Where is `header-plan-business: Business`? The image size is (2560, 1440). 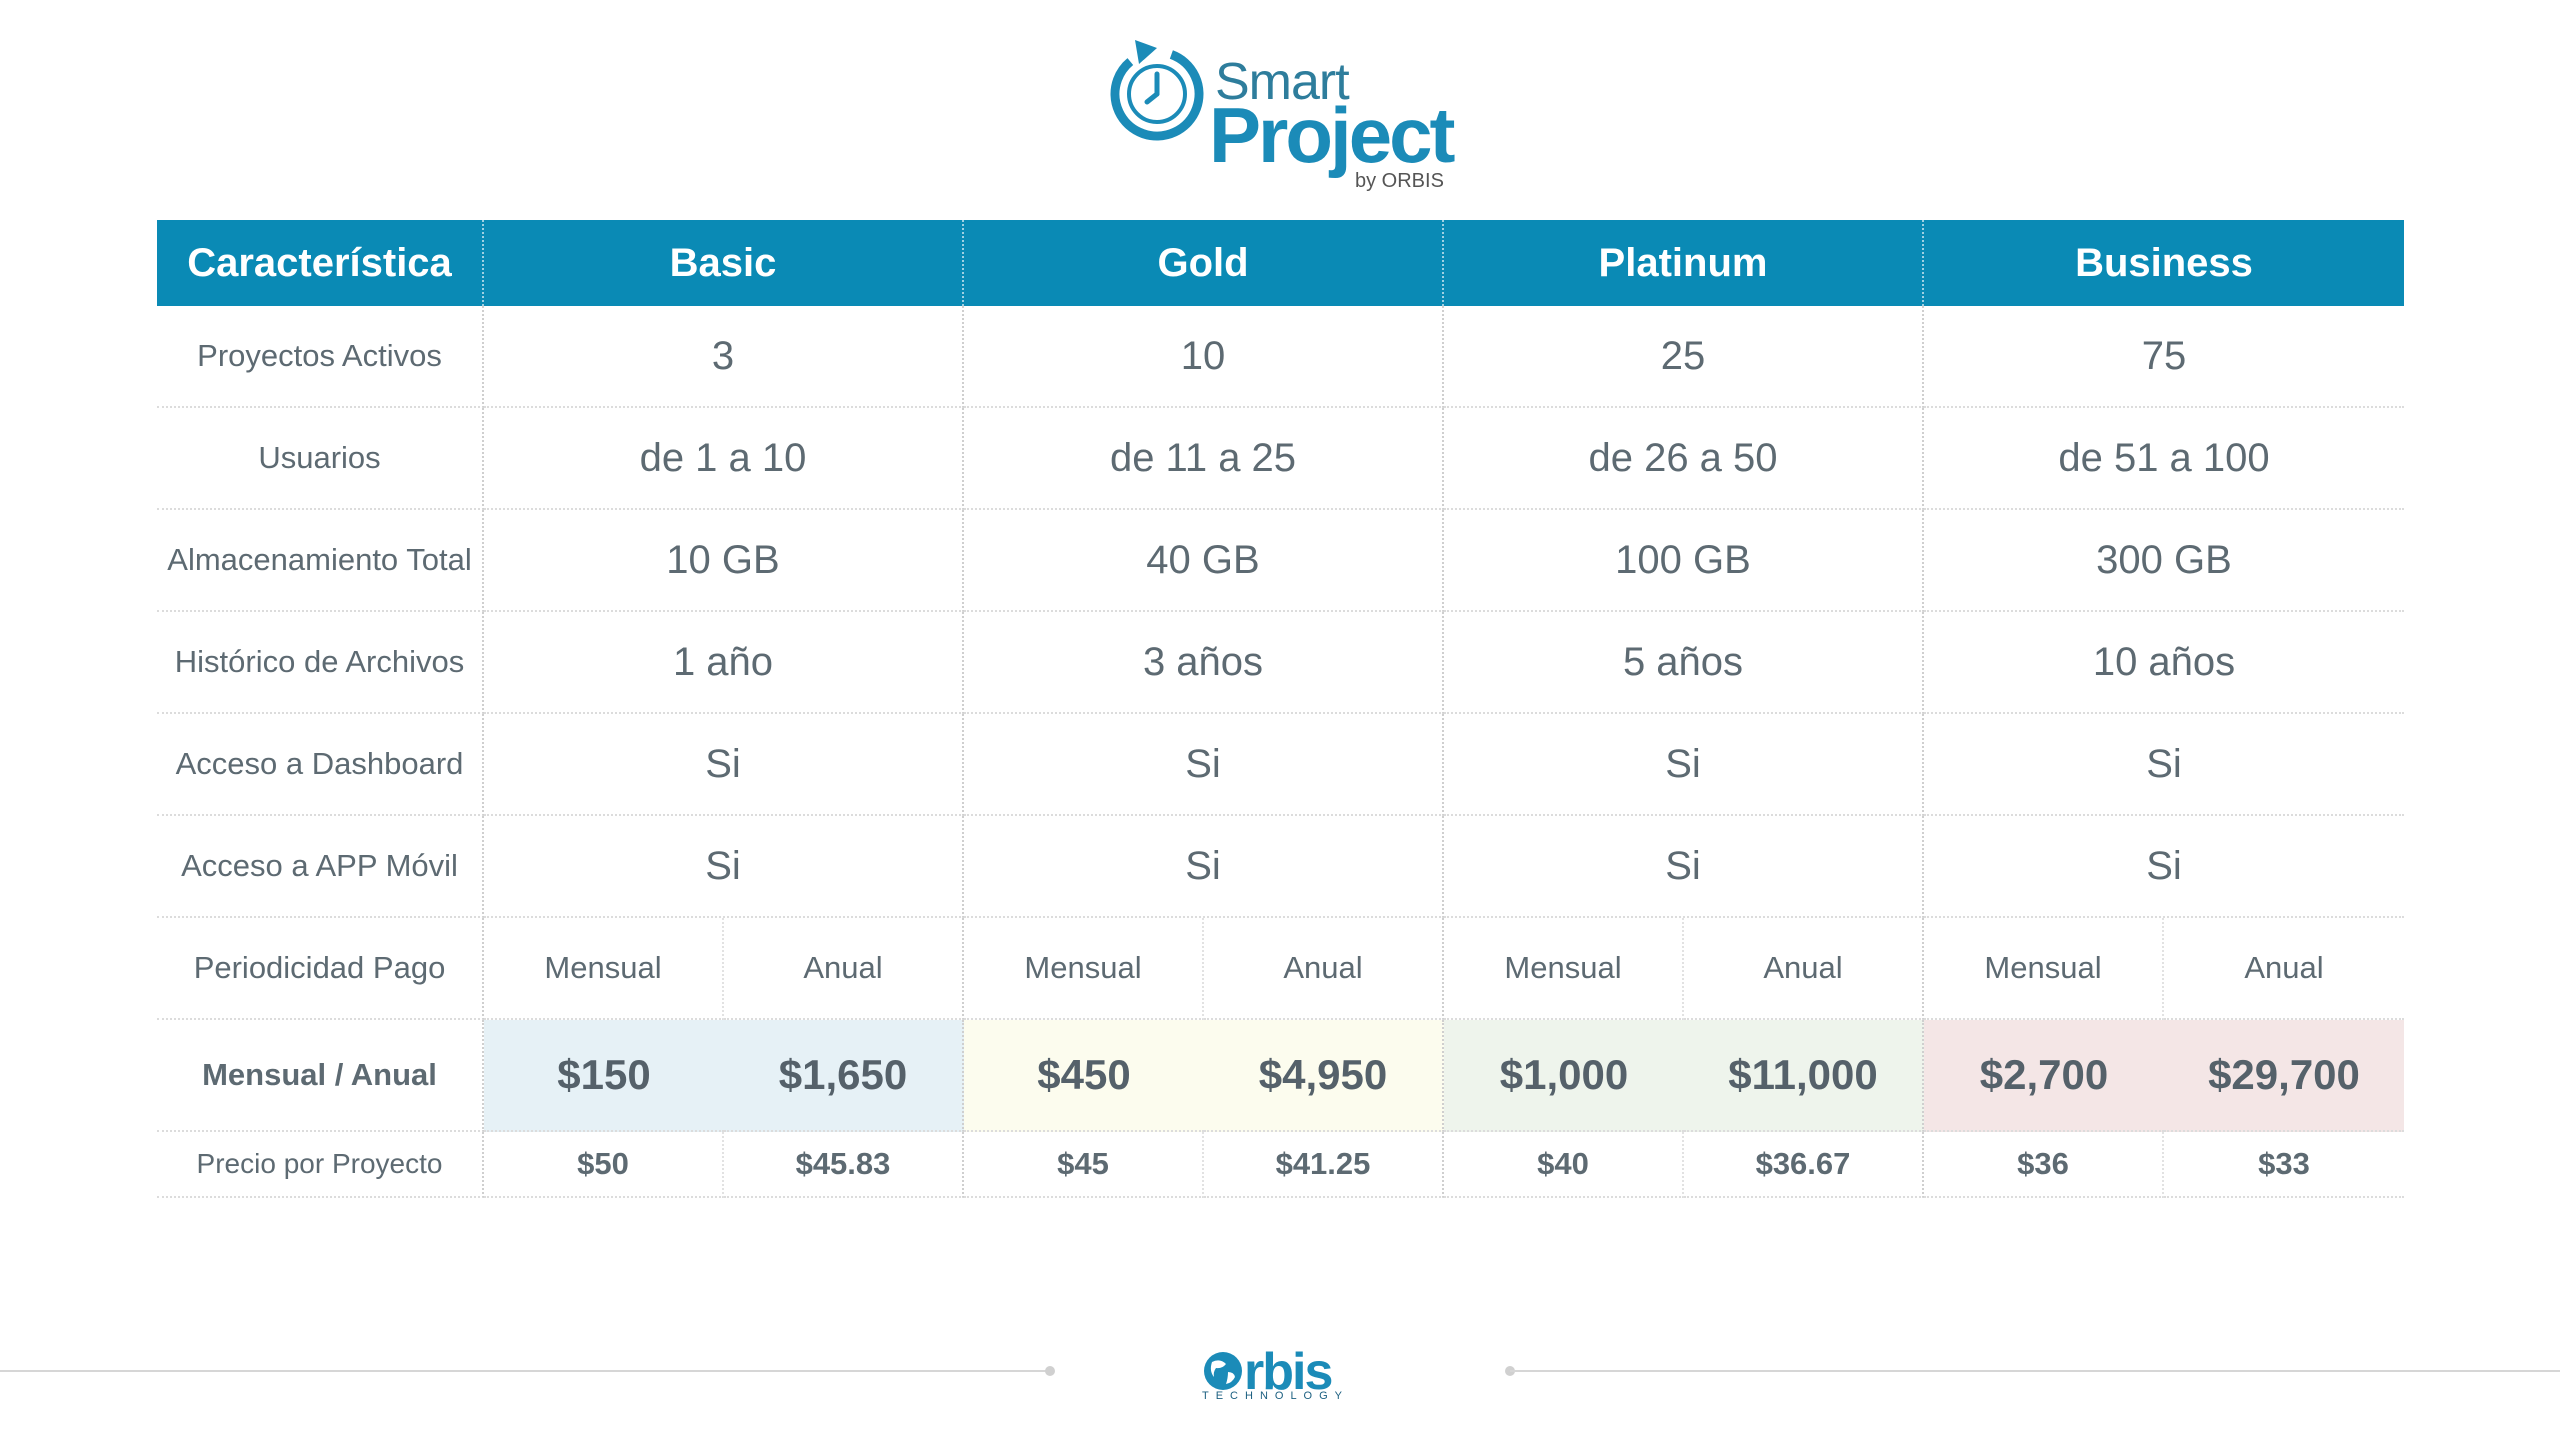
header-plan-business: Business is located at coordinates (2164, 263).